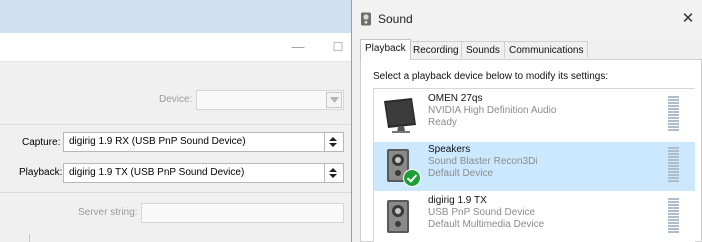 The width and height of the screenshot is (702, 242). What do you see at coordinates (449, 149) in the screenshot?
I see `device-name: Speakers` at bounding box center [449, 149].